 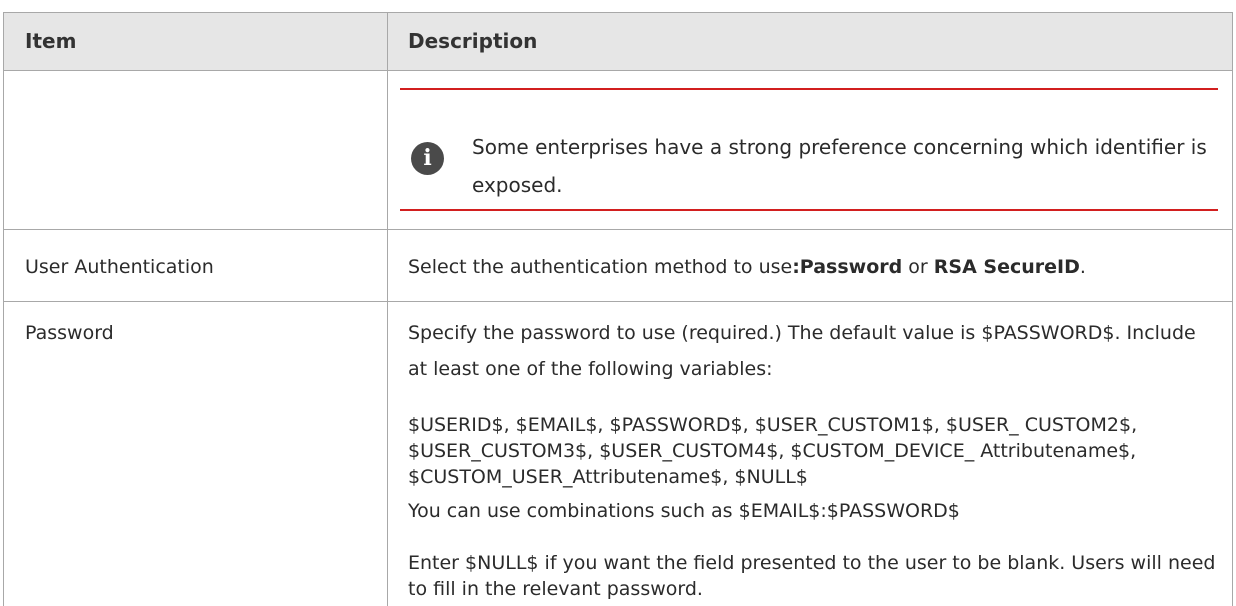 What do you see at coordinates (600, 267) in the screenshot?
I see `desc-prefix: Select the authentication method to use` at bounding box center [600, 267].